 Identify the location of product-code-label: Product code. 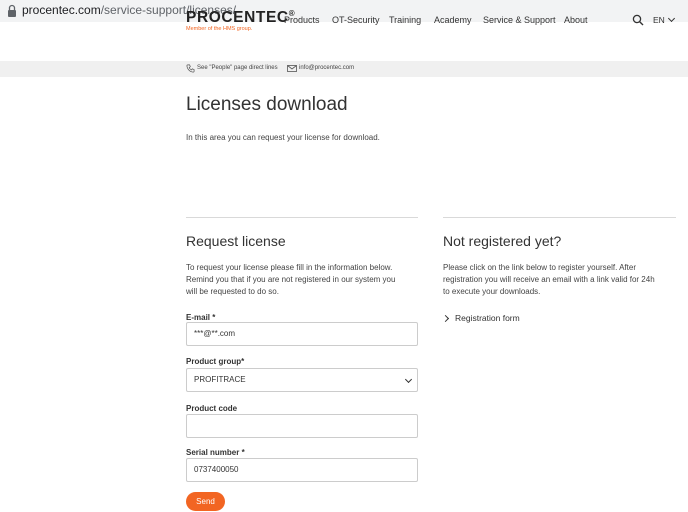
(212, 408).